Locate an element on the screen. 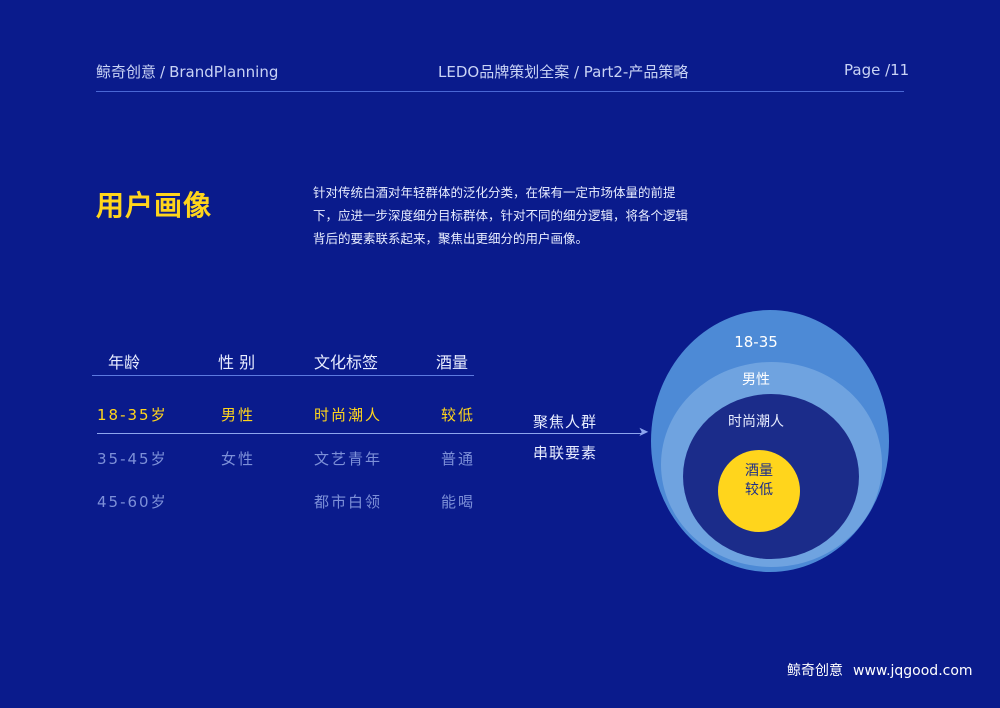  brand-name: 鲸奇创意 is located at coordinates (126, 72).